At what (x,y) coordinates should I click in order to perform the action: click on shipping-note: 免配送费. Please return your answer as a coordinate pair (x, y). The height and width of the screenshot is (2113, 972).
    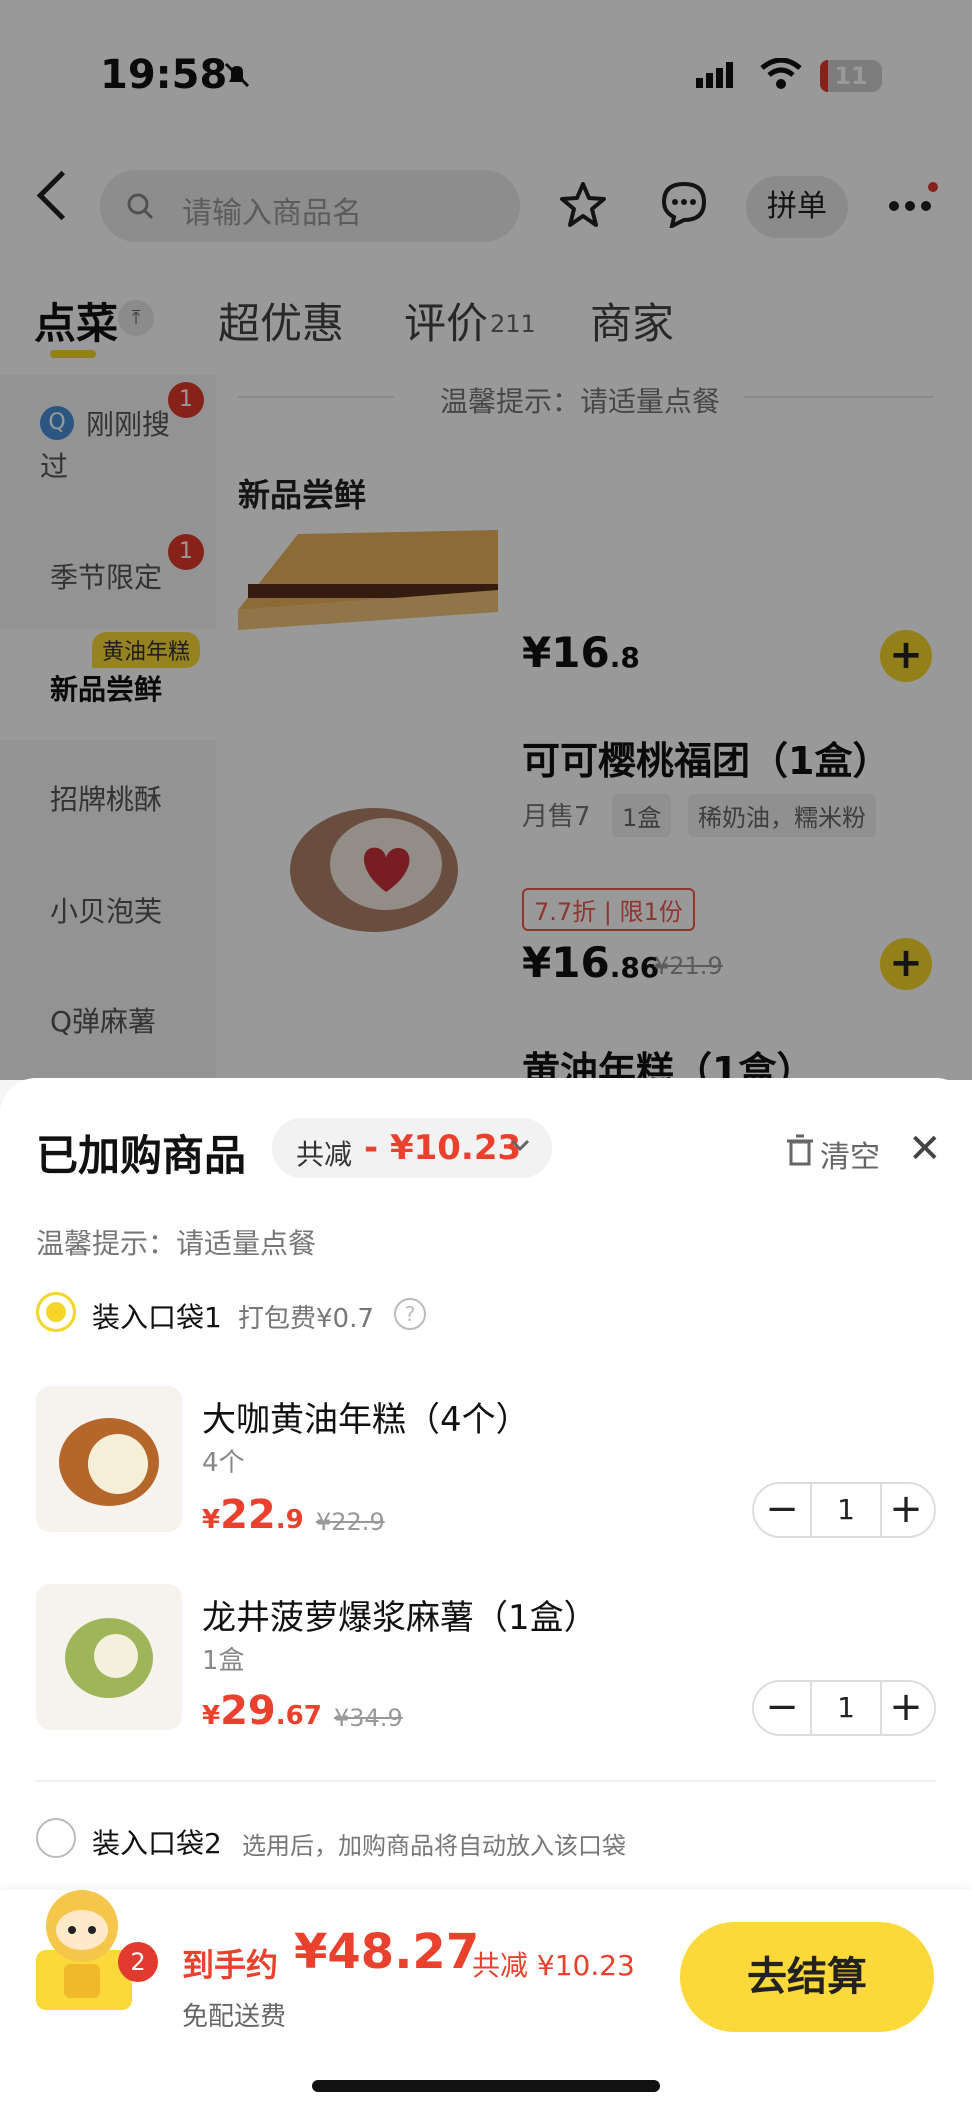
    Looking at the image, I should click on (234, 2017).